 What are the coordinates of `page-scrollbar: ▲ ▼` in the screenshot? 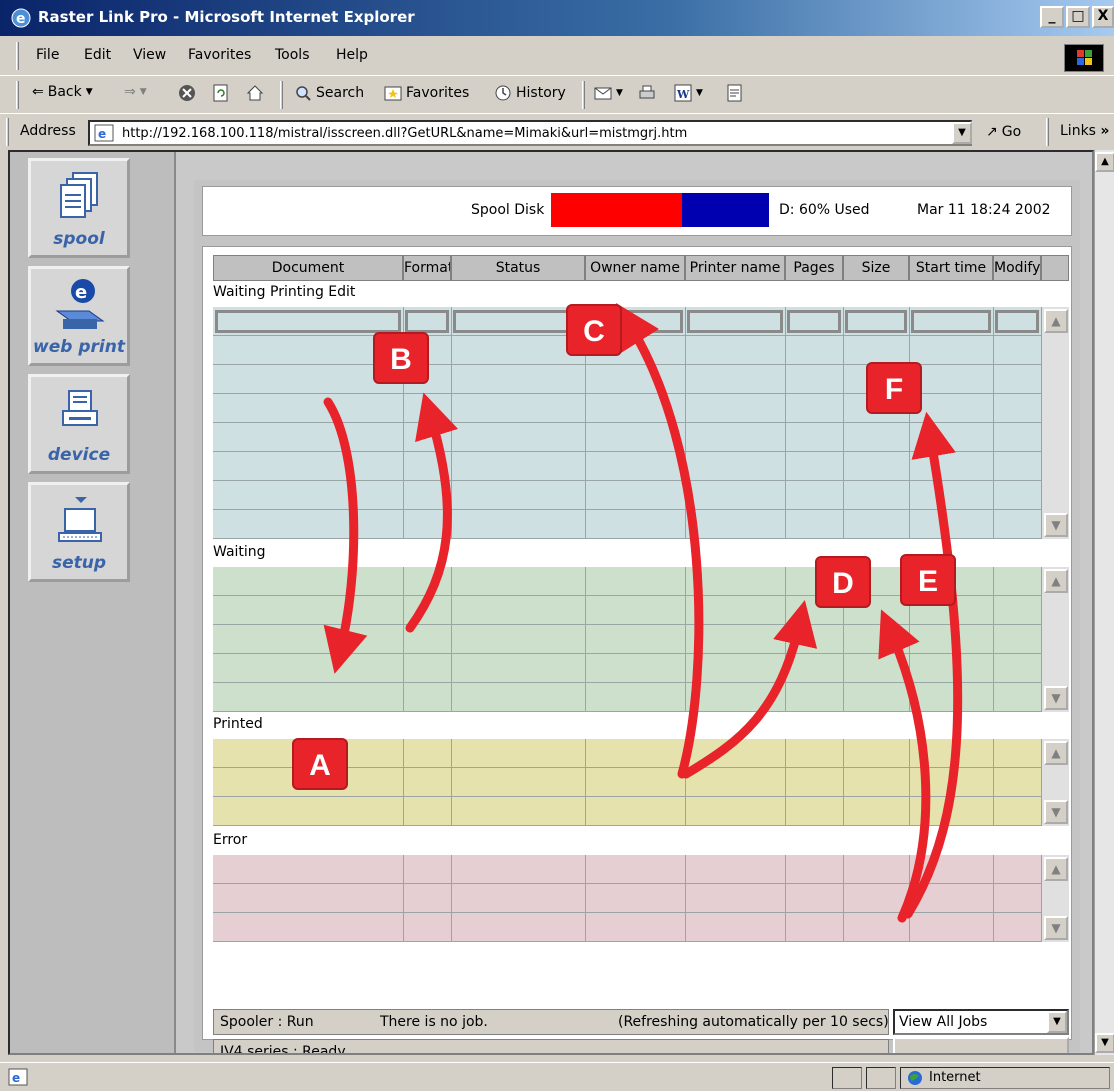 It's located at (1104, 602).